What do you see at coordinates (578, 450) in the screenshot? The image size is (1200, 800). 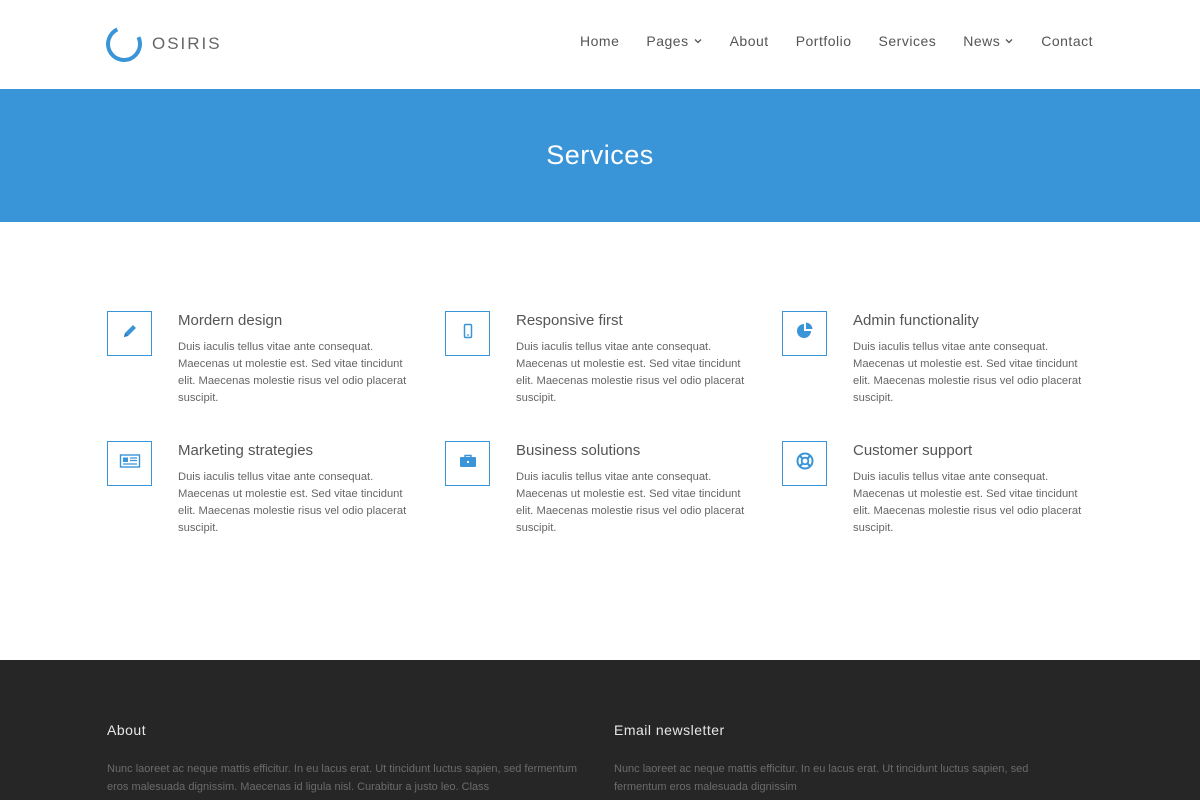 I see `service-title: Business solutions` at bounding box center [578, 450].